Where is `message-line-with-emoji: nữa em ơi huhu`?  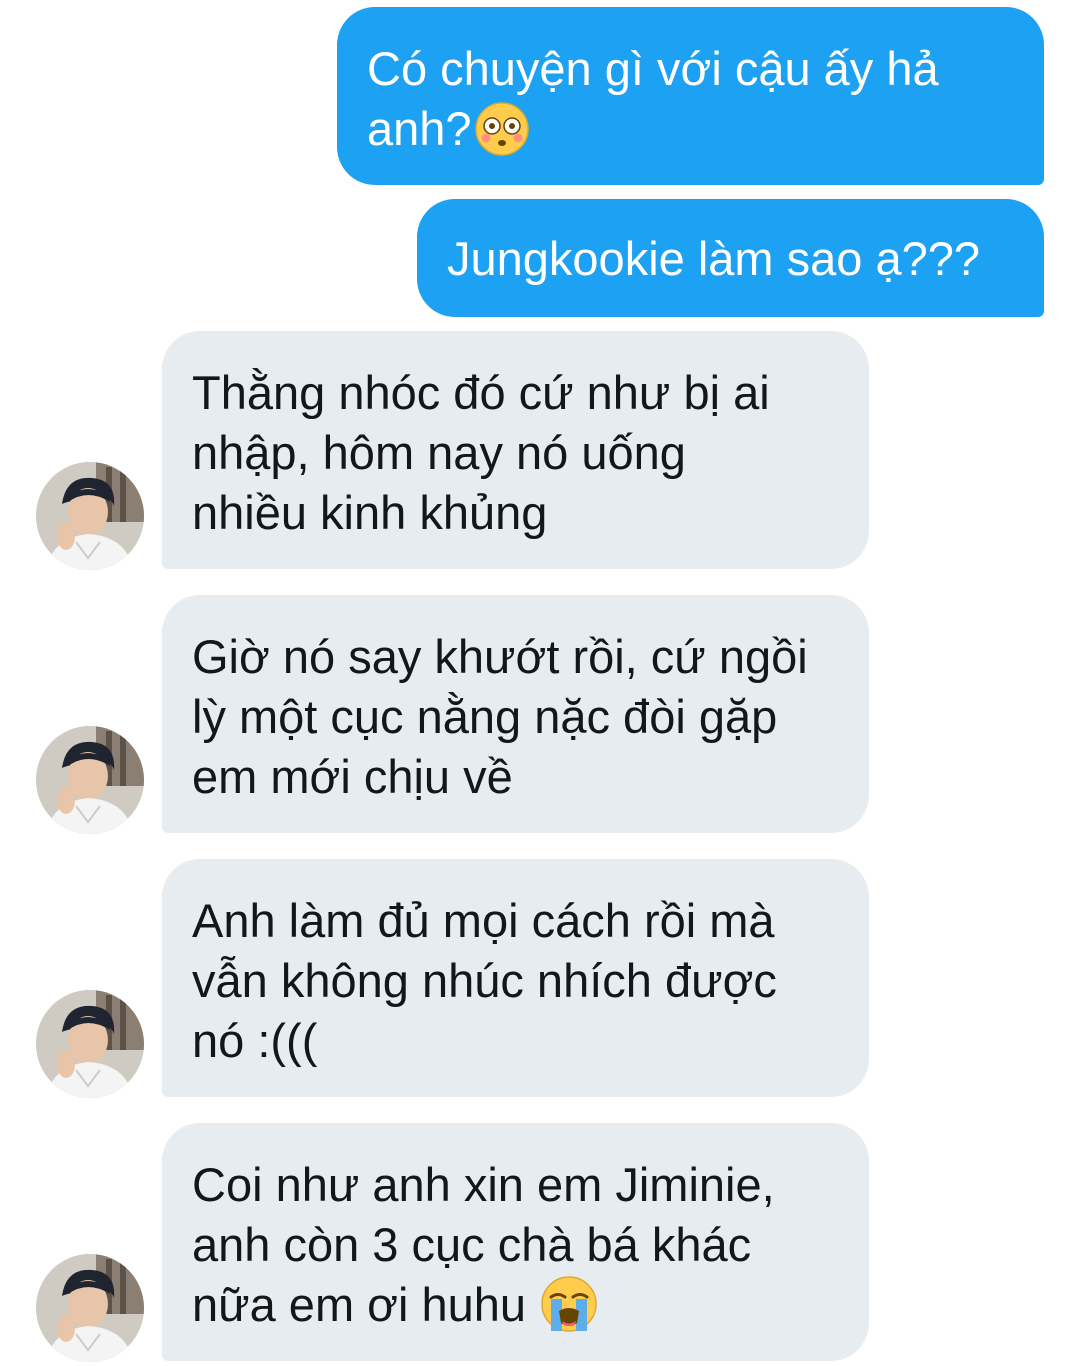 message-line-with-emoji: nữa em ơi huhu is located at coordinates (515, 1305).